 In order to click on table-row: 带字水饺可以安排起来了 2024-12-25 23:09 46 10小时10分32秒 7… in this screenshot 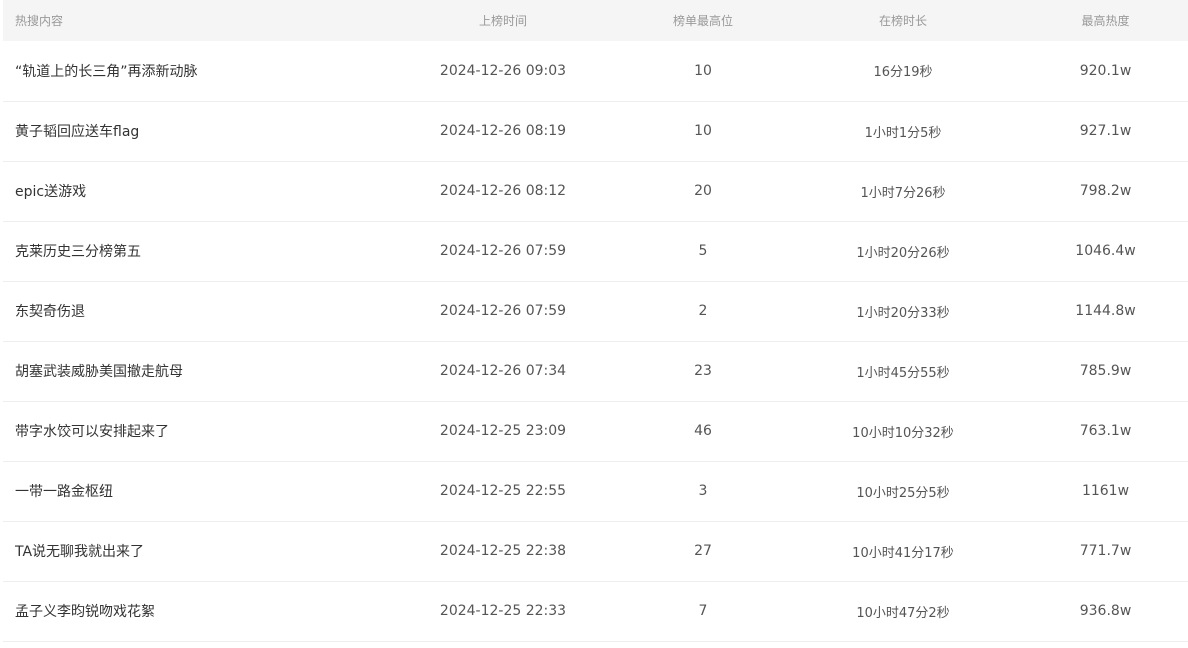, I will do `click(595, 431)`.